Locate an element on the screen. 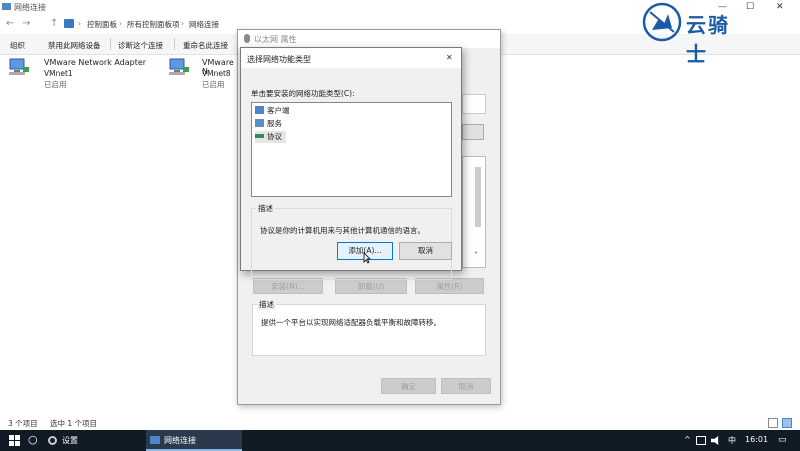 Image resolution: width=800 pixels, height=451 pixels. protocol-icon is located at coordinates (259, 136).